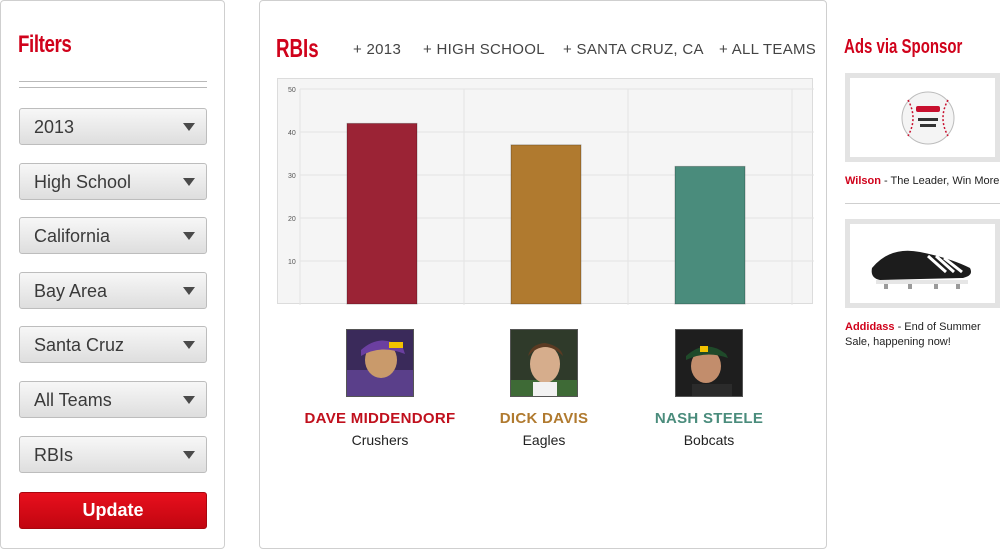  I want to click on filters-title: Filters, so click(45, 44).